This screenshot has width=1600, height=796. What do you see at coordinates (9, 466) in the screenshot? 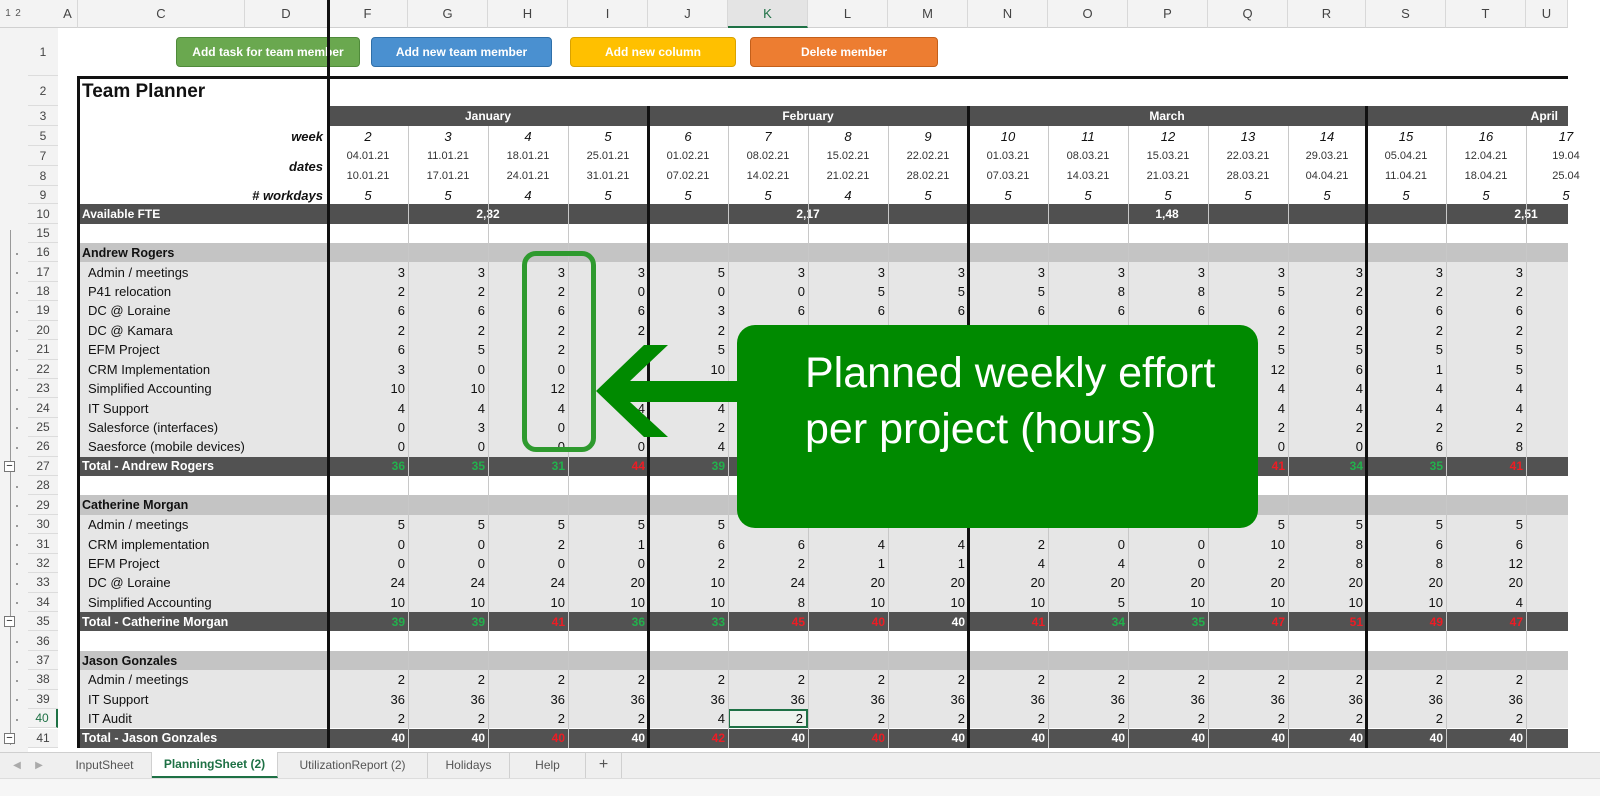
I see `collapse-group-button: −` at bounding box center [9, 466].